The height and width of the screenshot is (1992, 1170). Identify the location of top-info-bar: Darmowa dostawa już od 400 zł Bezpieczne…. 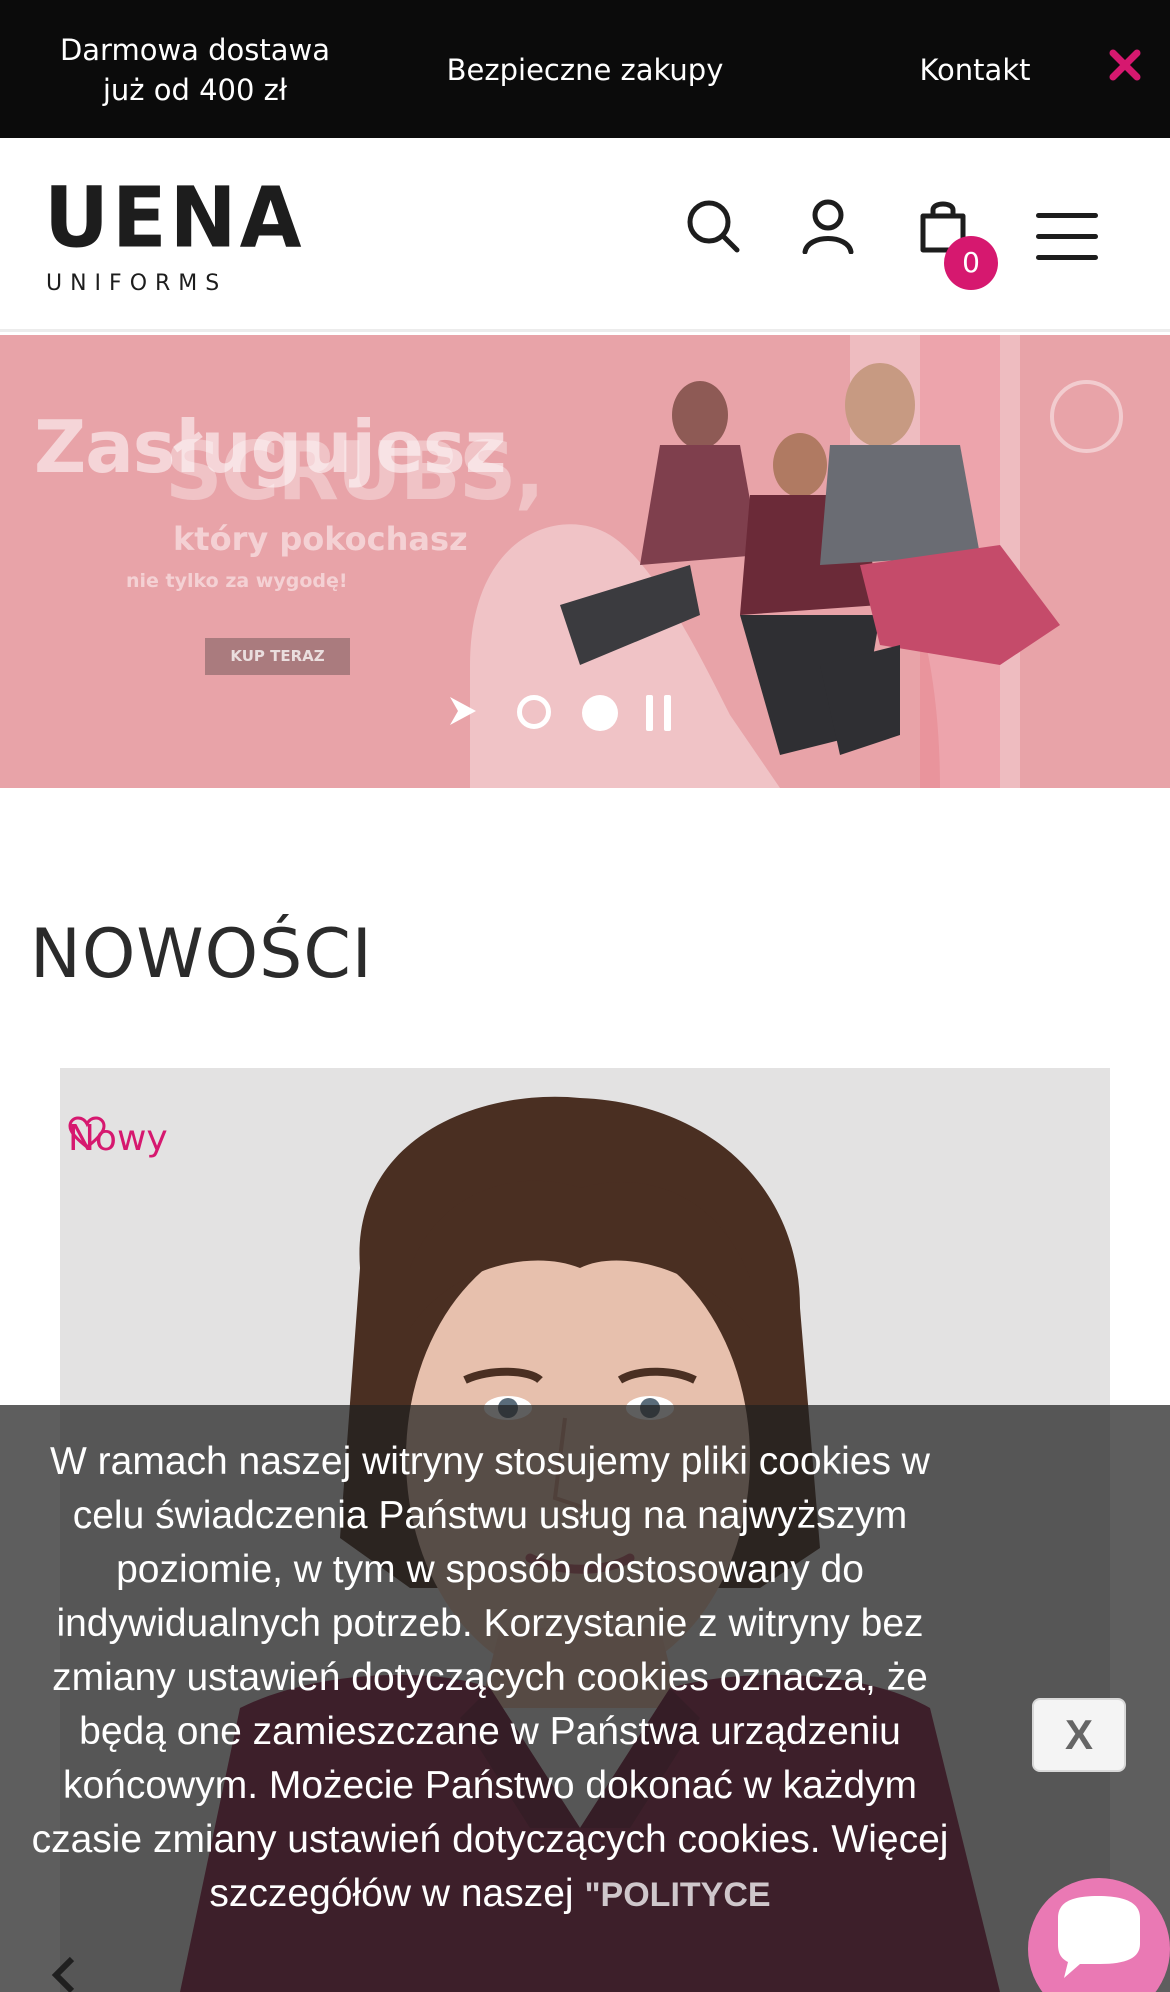
(585, 69).